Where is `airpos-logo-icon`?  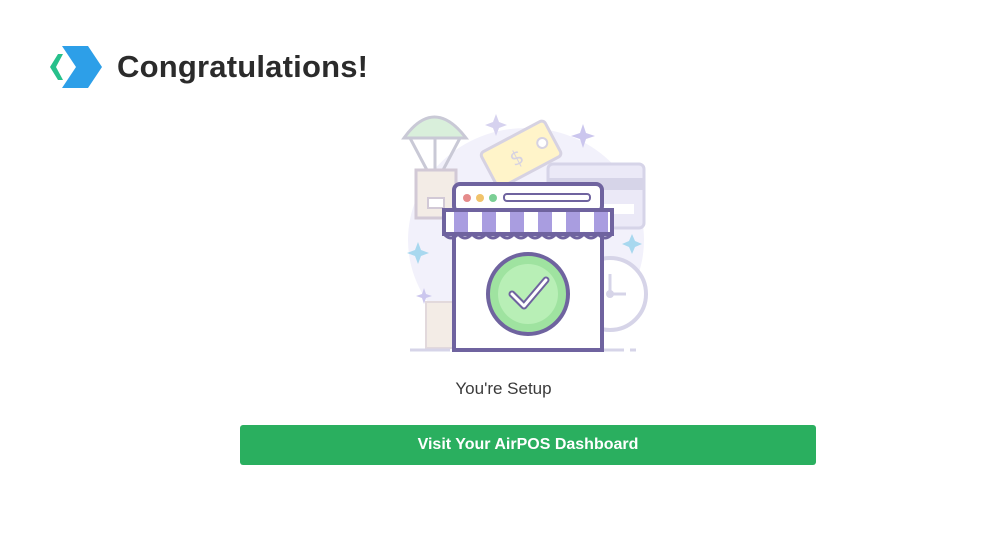 airpos-logo-icon is located at coordinates (76, 67).